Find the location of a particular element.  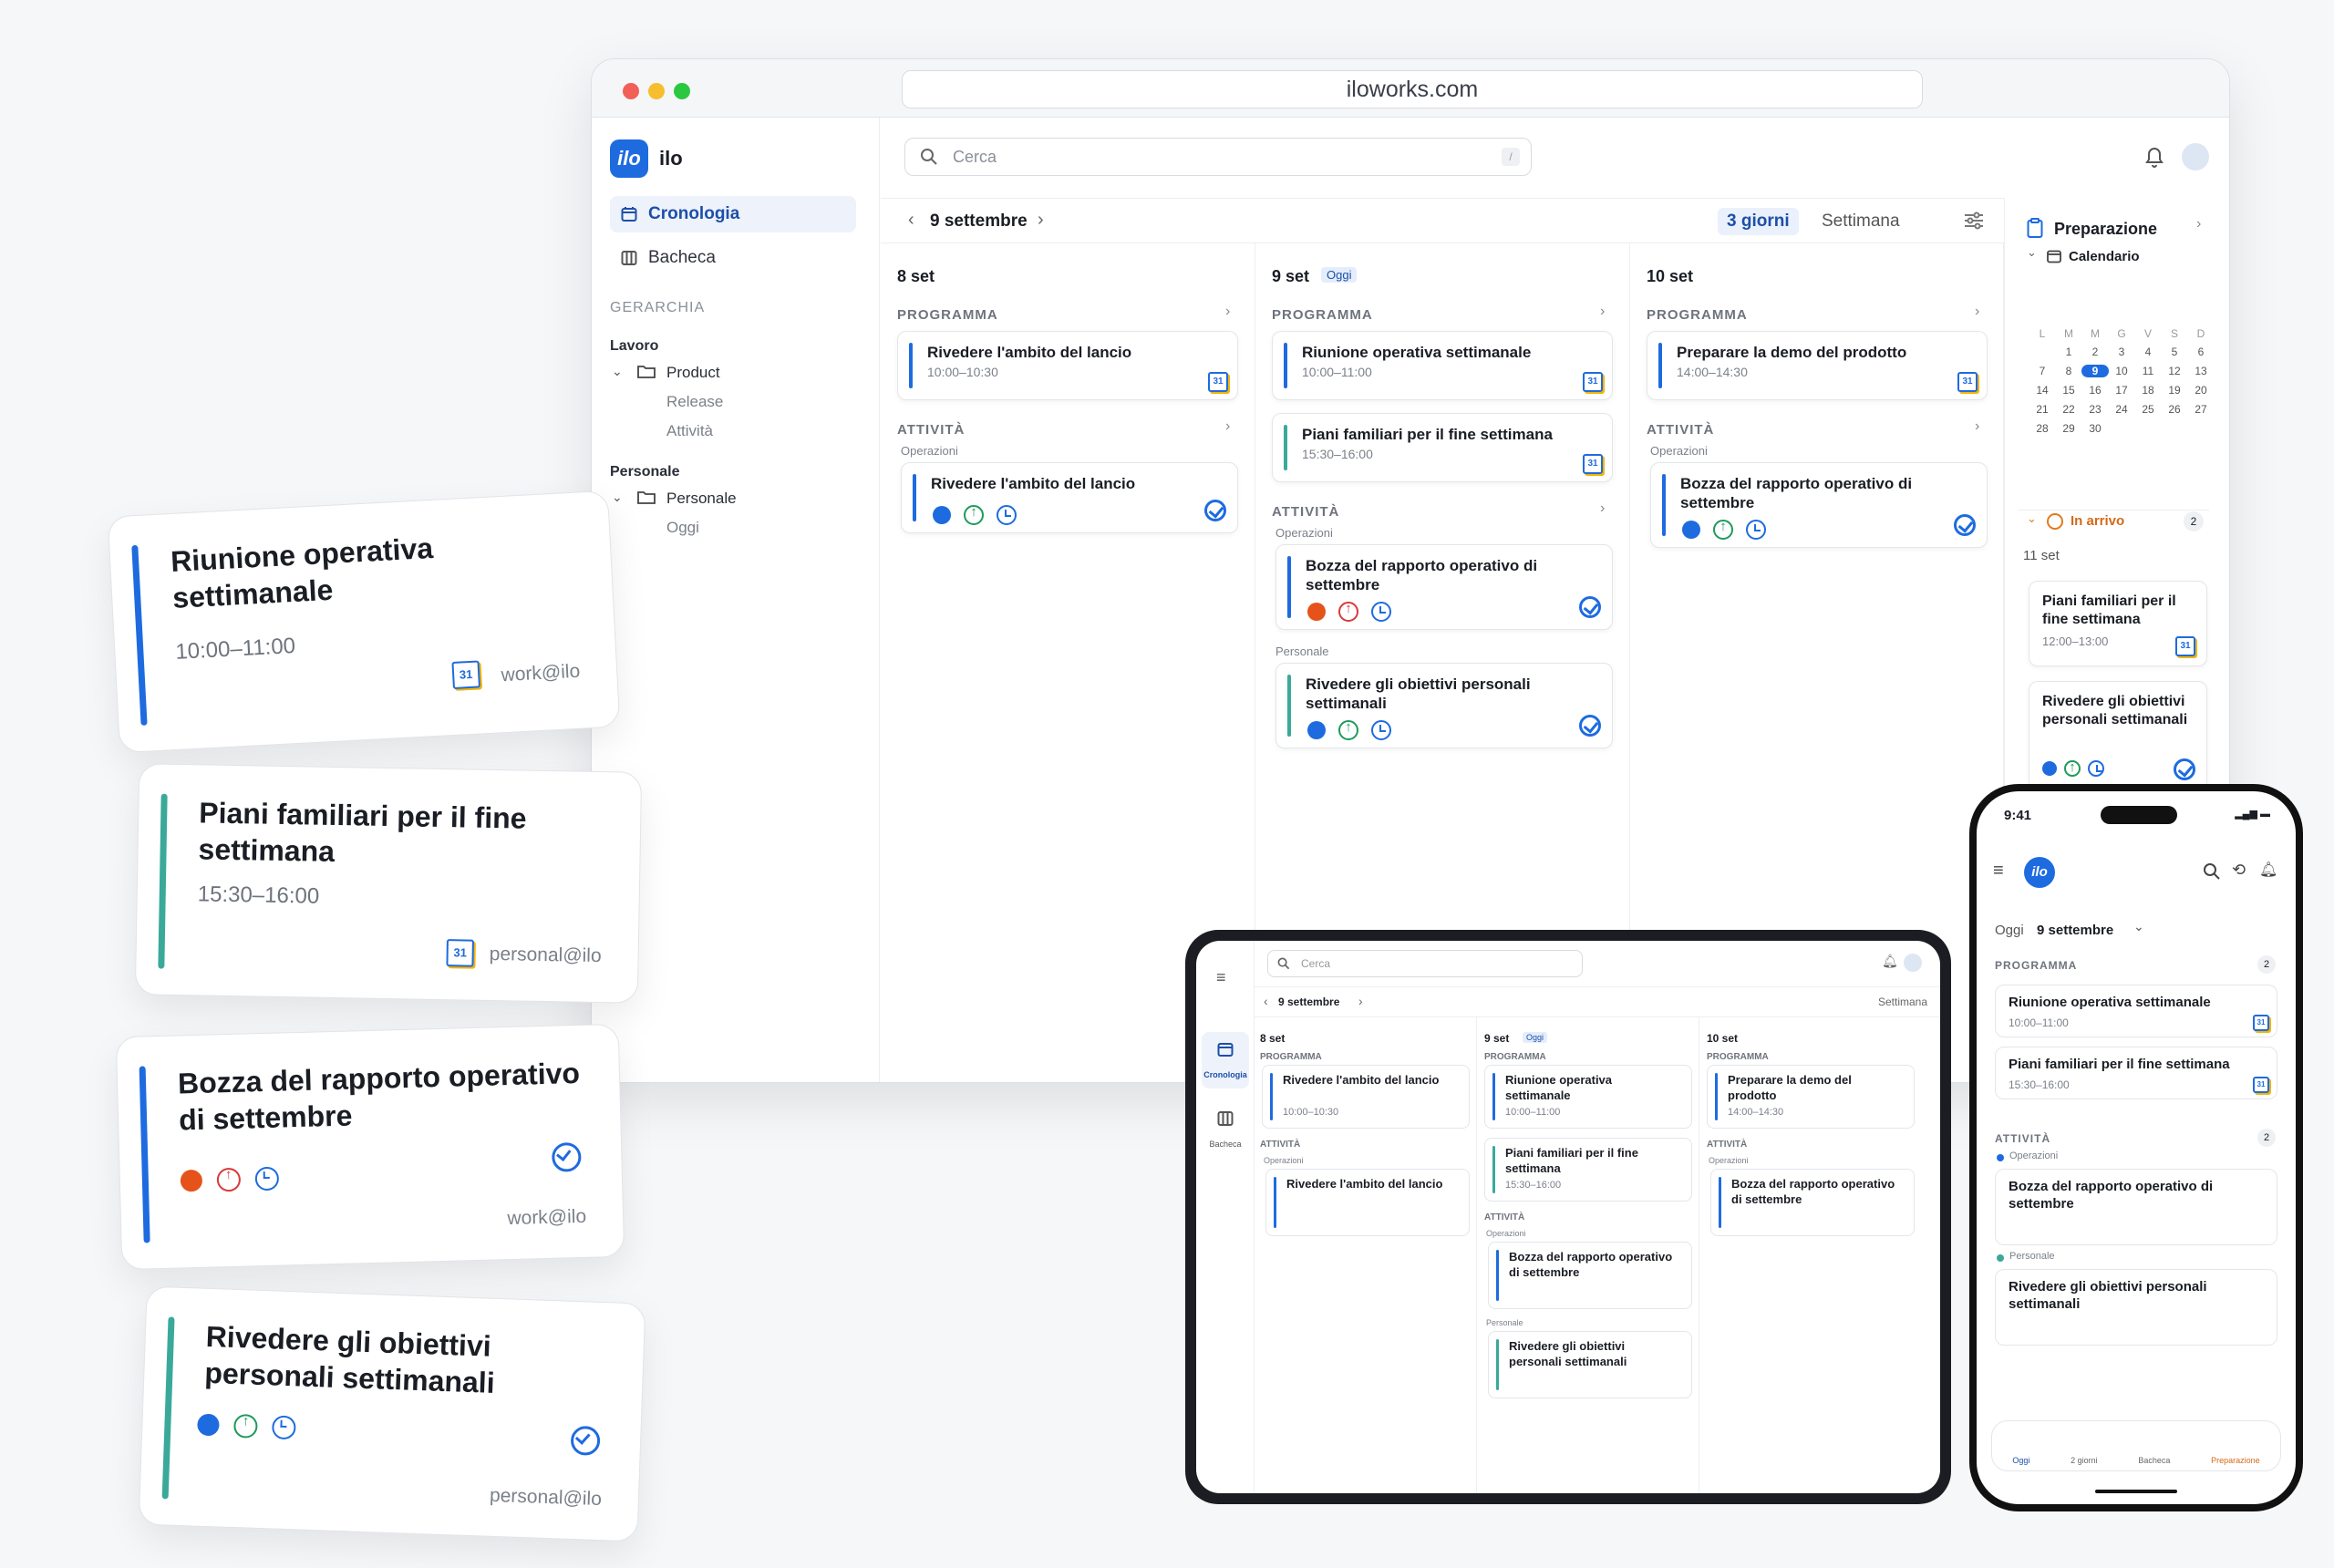

calendar-day: 21 is located at coordinates (2042, 409).